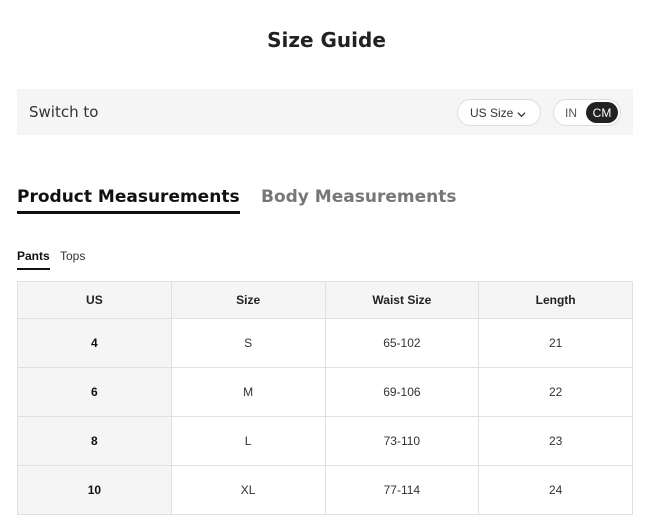  I want to click on table-row: 8 L 73-110 23, so click(325, 441).